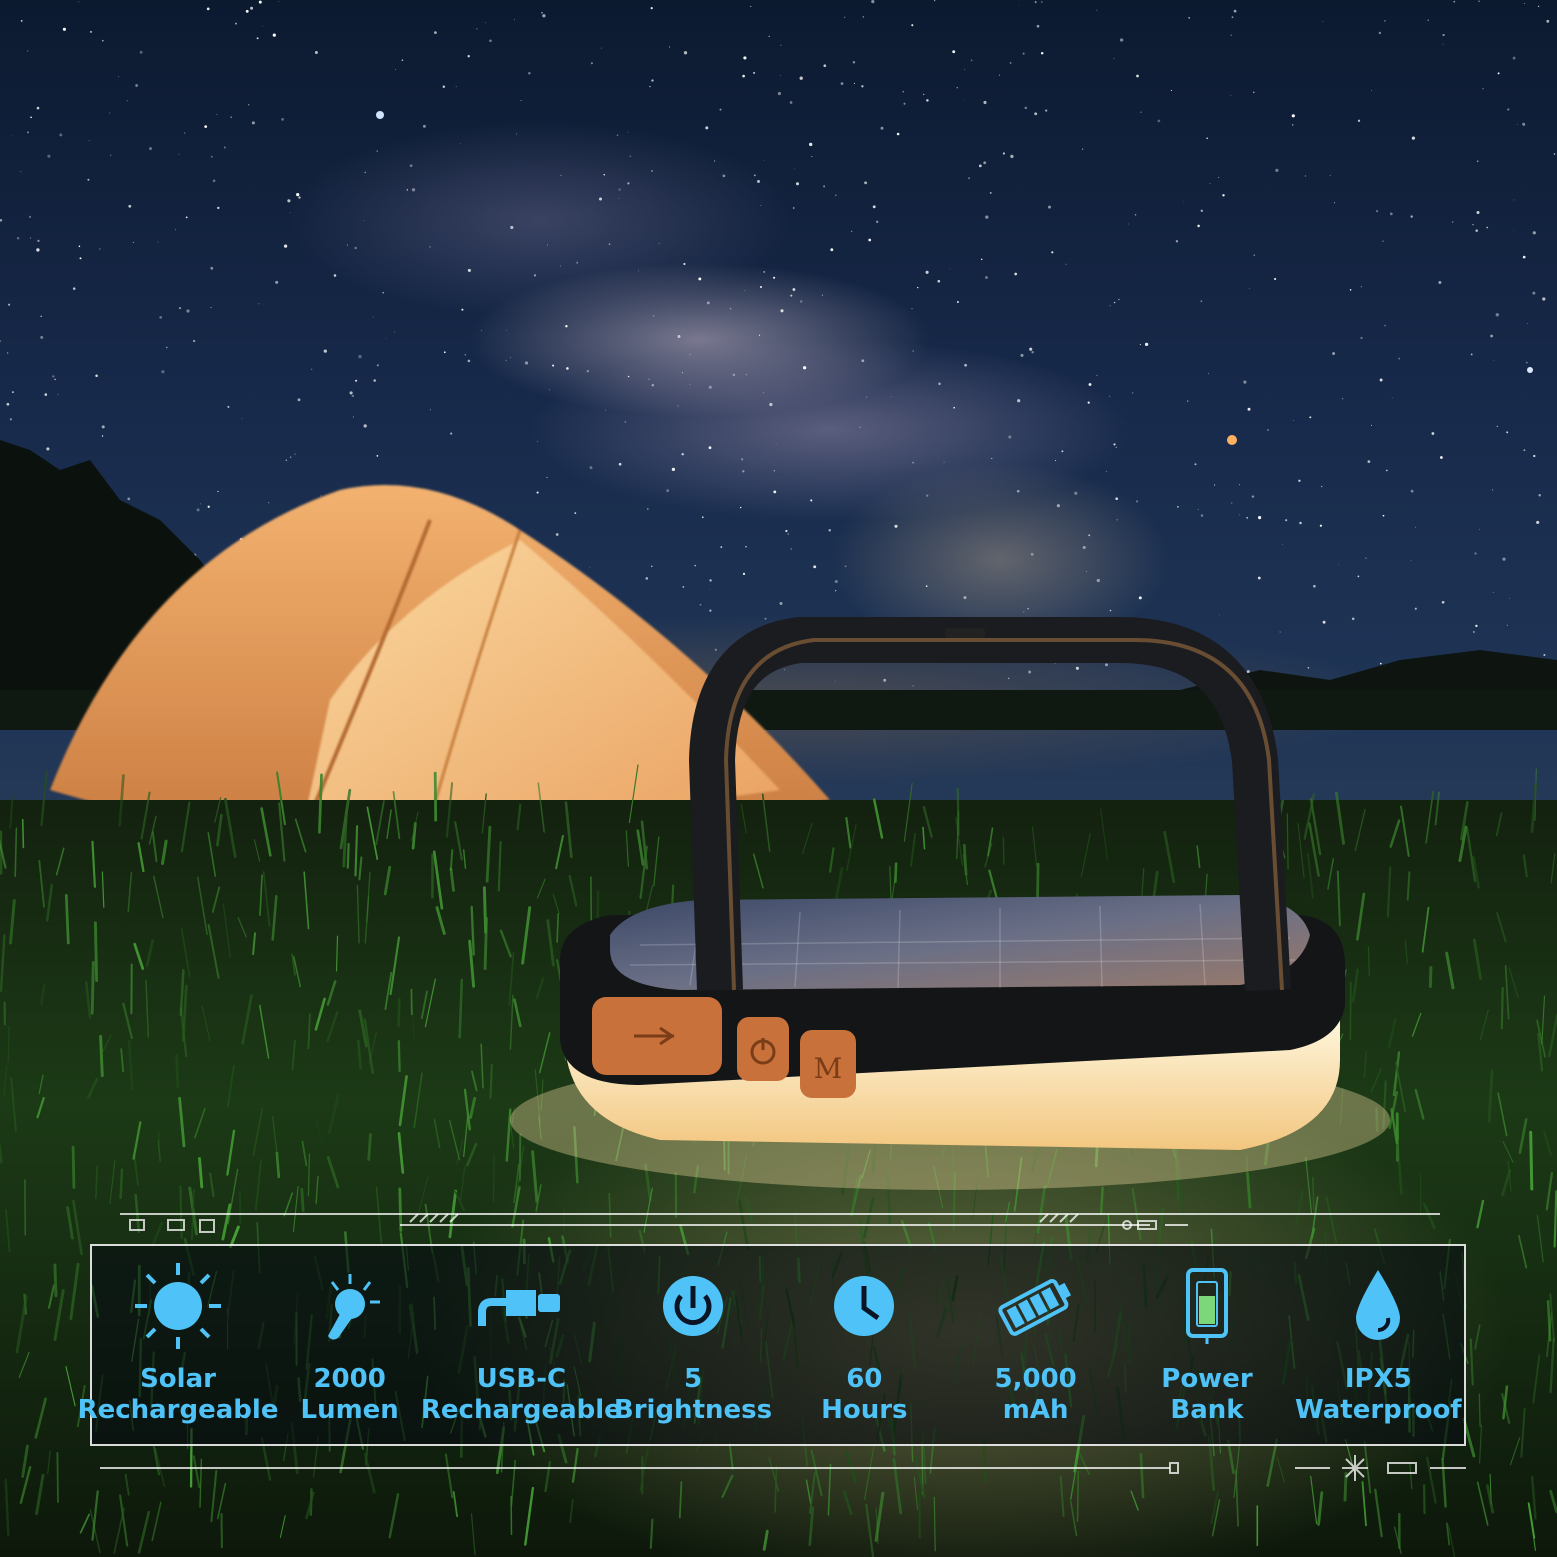 The width and height of the screenshot is (1557, 1557). I want to click on feature-capacity: 5,000 mAh, so click(1035, 1342).